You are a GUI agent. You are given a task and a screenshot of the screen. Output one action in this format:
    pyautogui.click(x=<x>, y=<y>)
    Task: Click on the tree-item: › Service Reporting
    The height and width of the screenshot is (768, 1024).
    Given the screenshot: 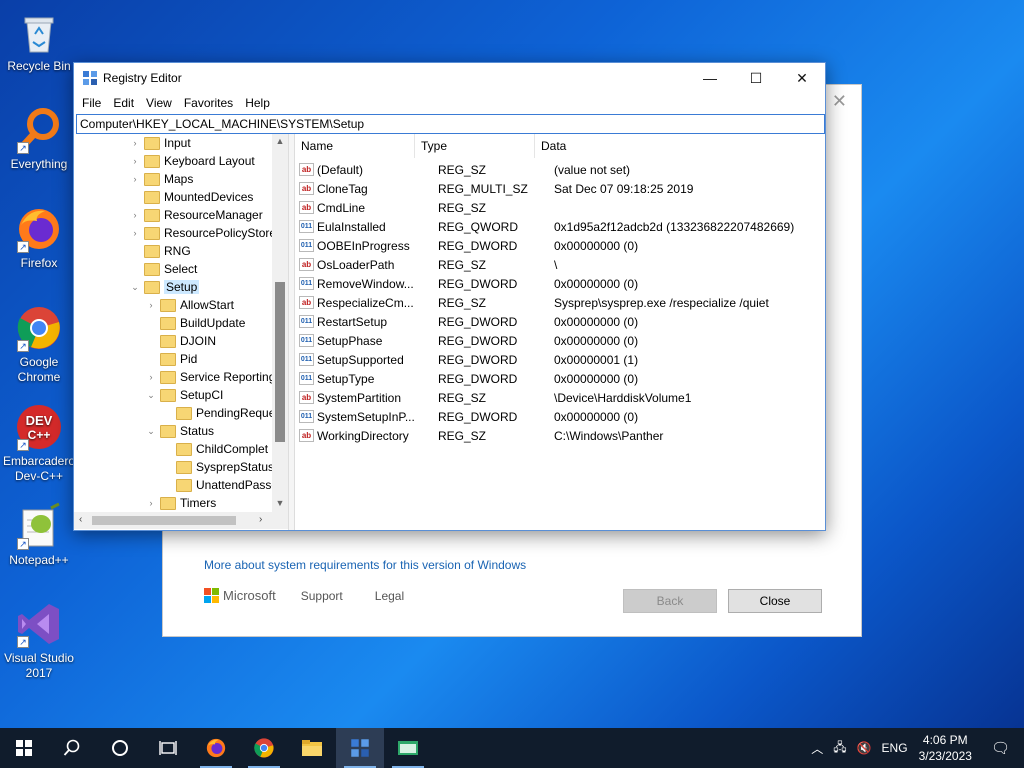 What is the action you would take?
    pyautogui.click(x=210, y=377)
    